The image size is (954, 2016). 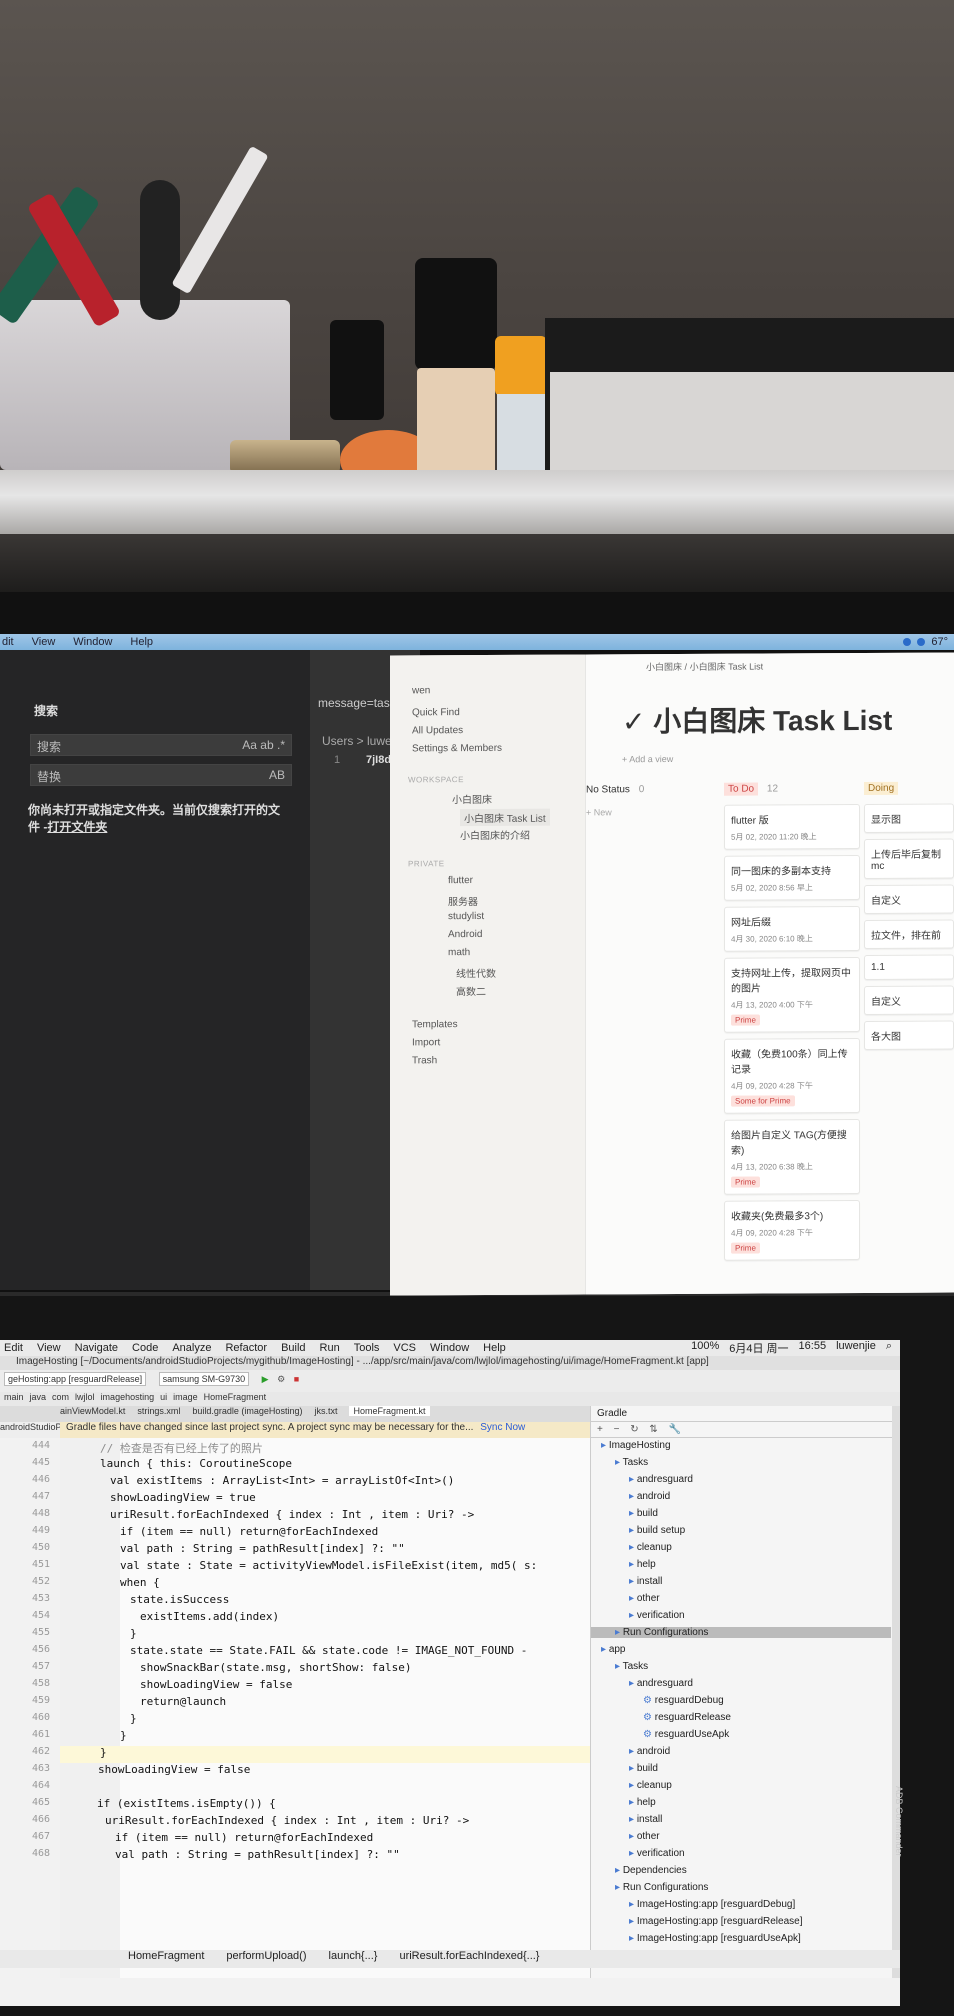 What do you see at coordinates (909, 934) in the screenshot?
I see `task-card: 拉文件，排在前` at bounding box center [909, 934].